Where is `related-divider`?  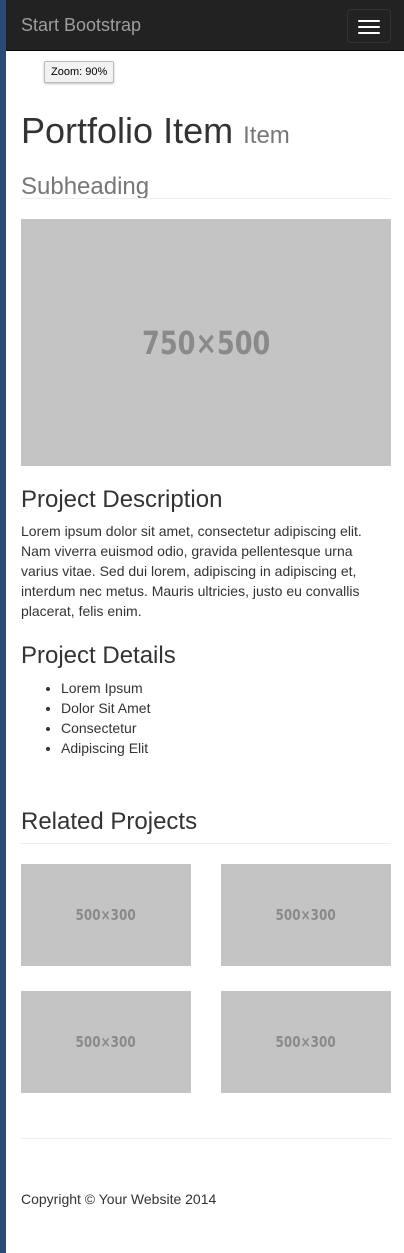
related-divider is located at coordinates (206, 843).